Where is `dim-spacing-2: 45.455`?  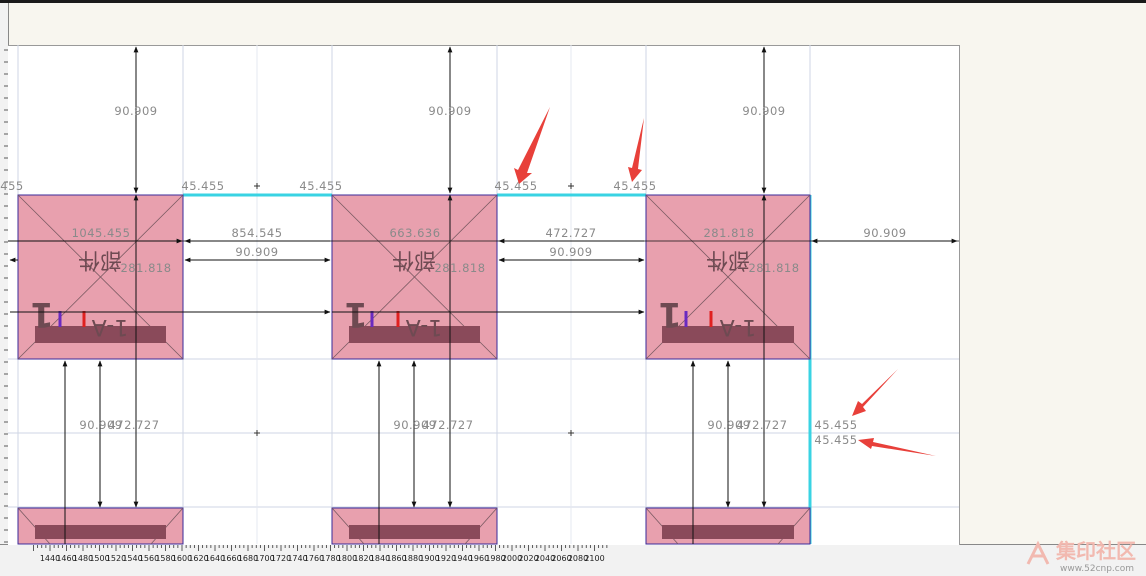
dim-spacing-2: 45.455 is located at coordinates (320, 186).